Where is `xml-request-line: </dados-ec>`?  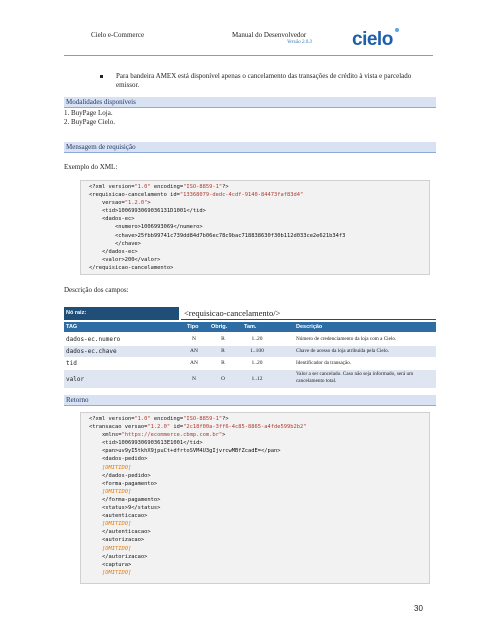 xml-request-line: </dados-ec> is located at coordinates (113, 251).